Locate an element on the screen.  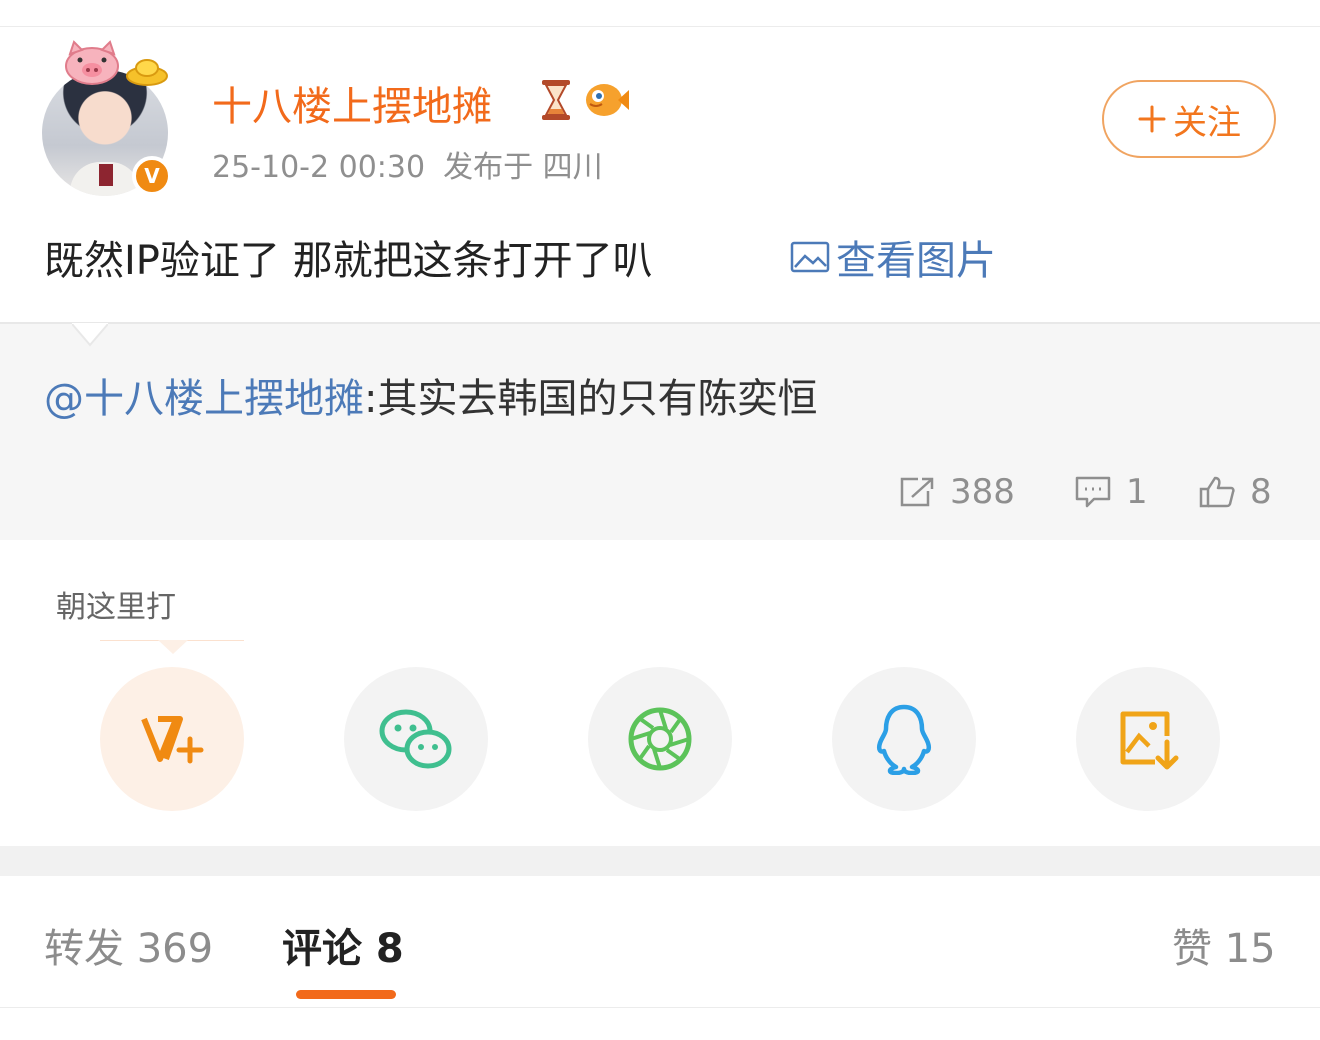
thumbs-up-icon is located at coordinates (1217, 492).